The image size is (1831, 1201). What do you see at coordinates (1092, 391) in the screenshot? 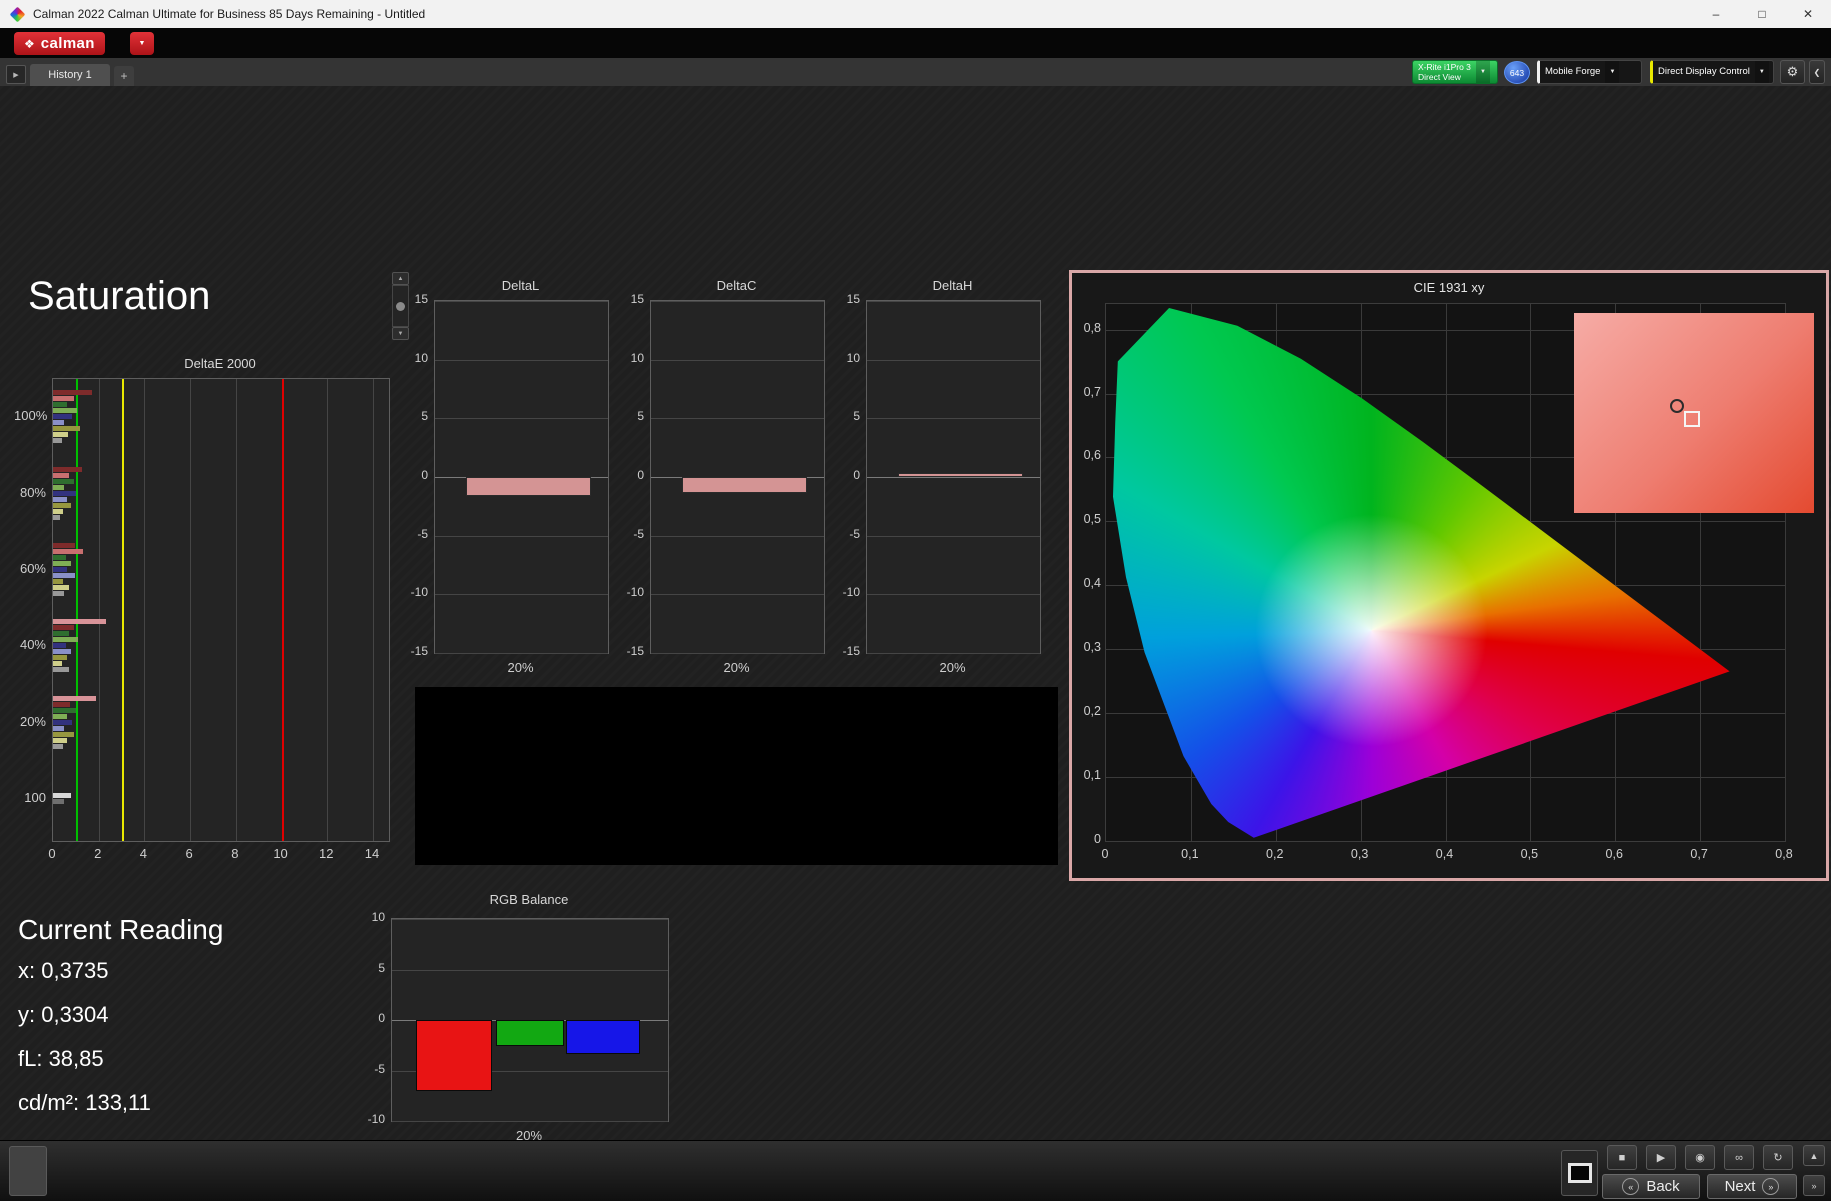
I see `cie-y-tick-label: 0,7` at bounding box center [1092, 391].